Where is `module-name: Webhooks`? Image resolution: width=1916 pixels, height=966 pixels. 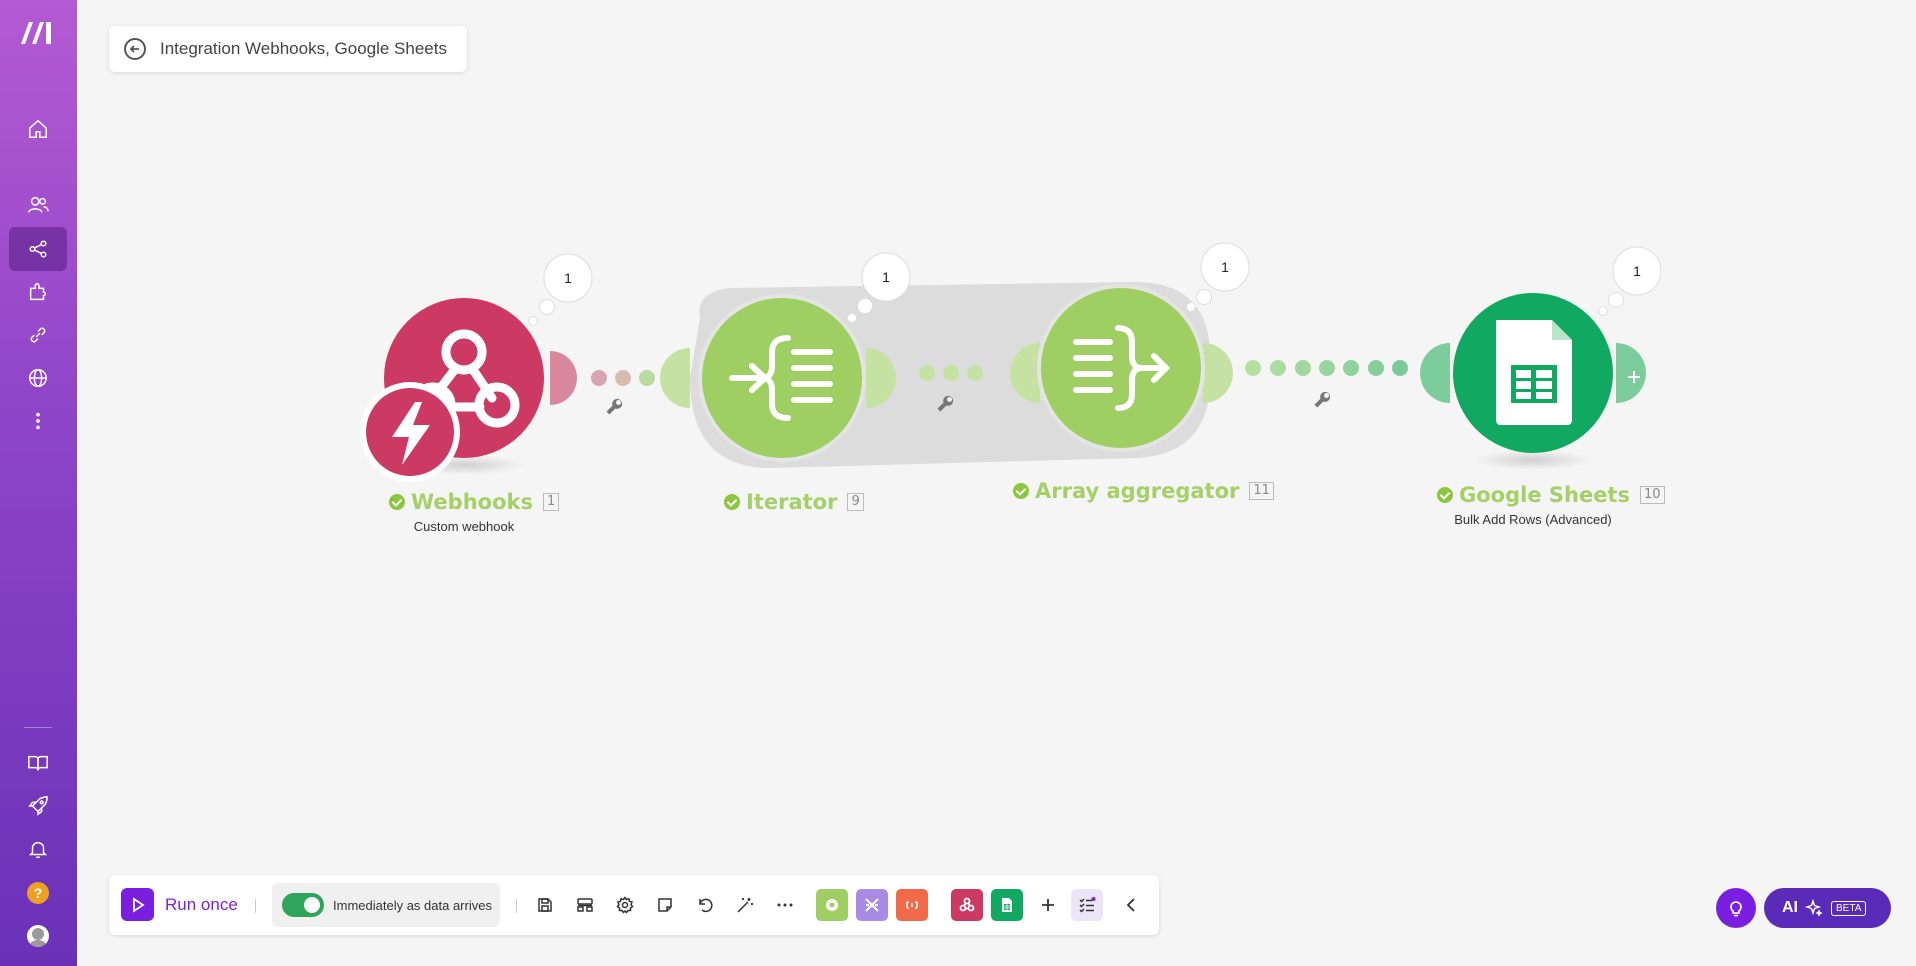
module-name: Webhooks is located at coordinates (472, 502).